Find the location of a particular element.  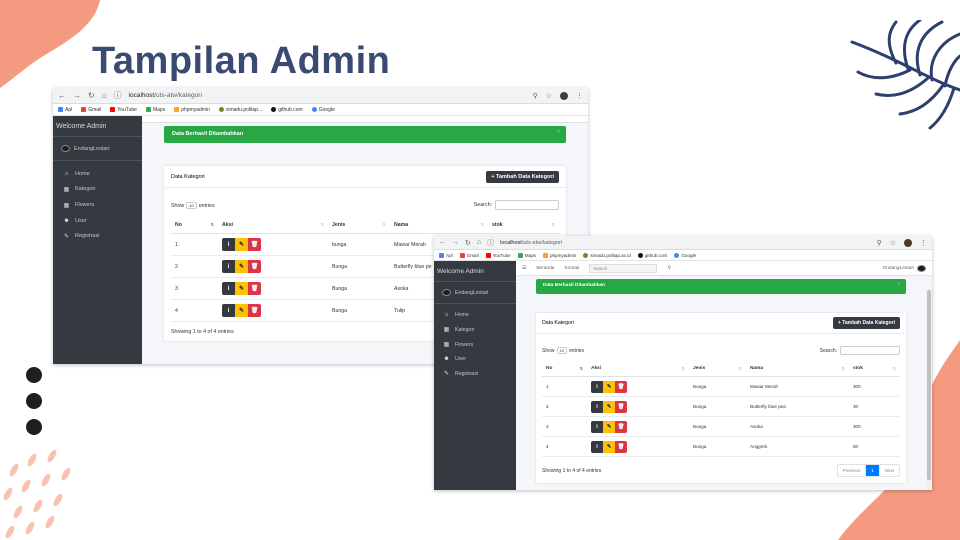

scrollbar-thumb is located at coordinates (929, 385).